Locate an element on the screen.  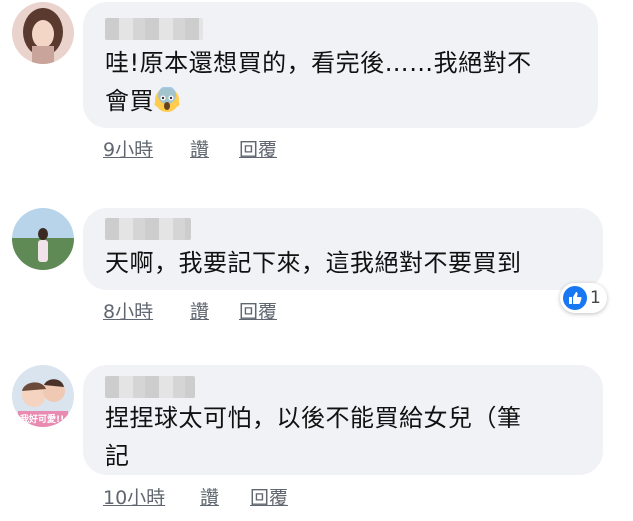
avatar: 我好可愛!! is located at coordinates (43, 396).